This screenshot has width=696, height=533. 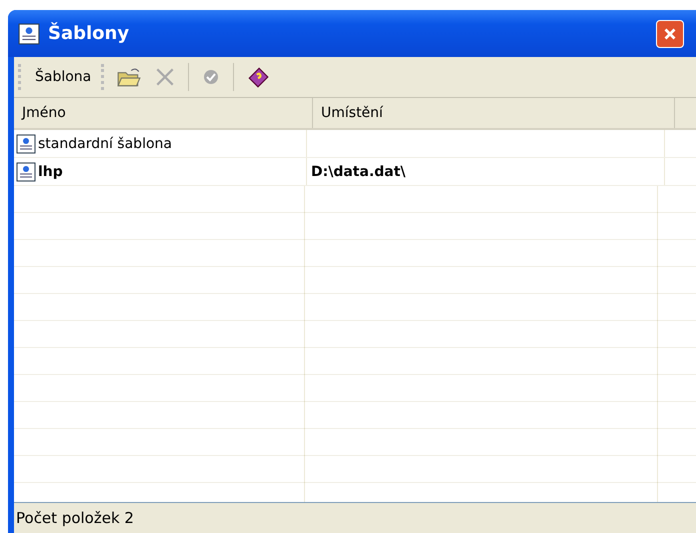 I want to click on item-count: Počet položek 2, so click(x=75, y=518).